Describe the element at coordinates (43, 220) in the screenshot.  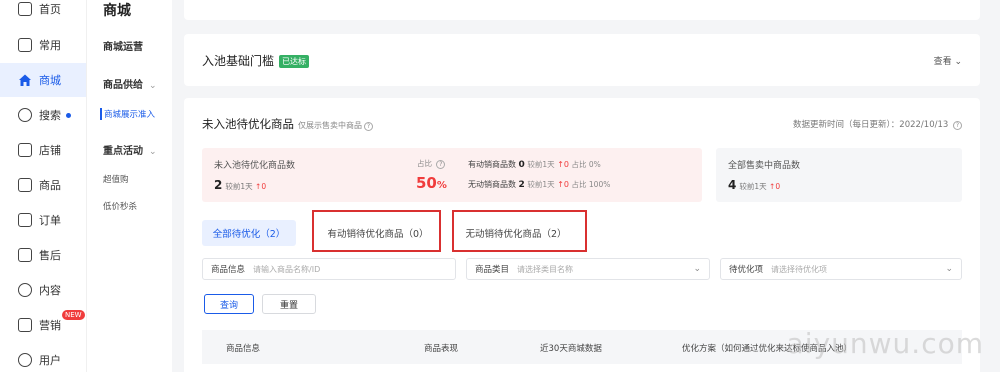
I see `nav-item-order: 订单` at that location.